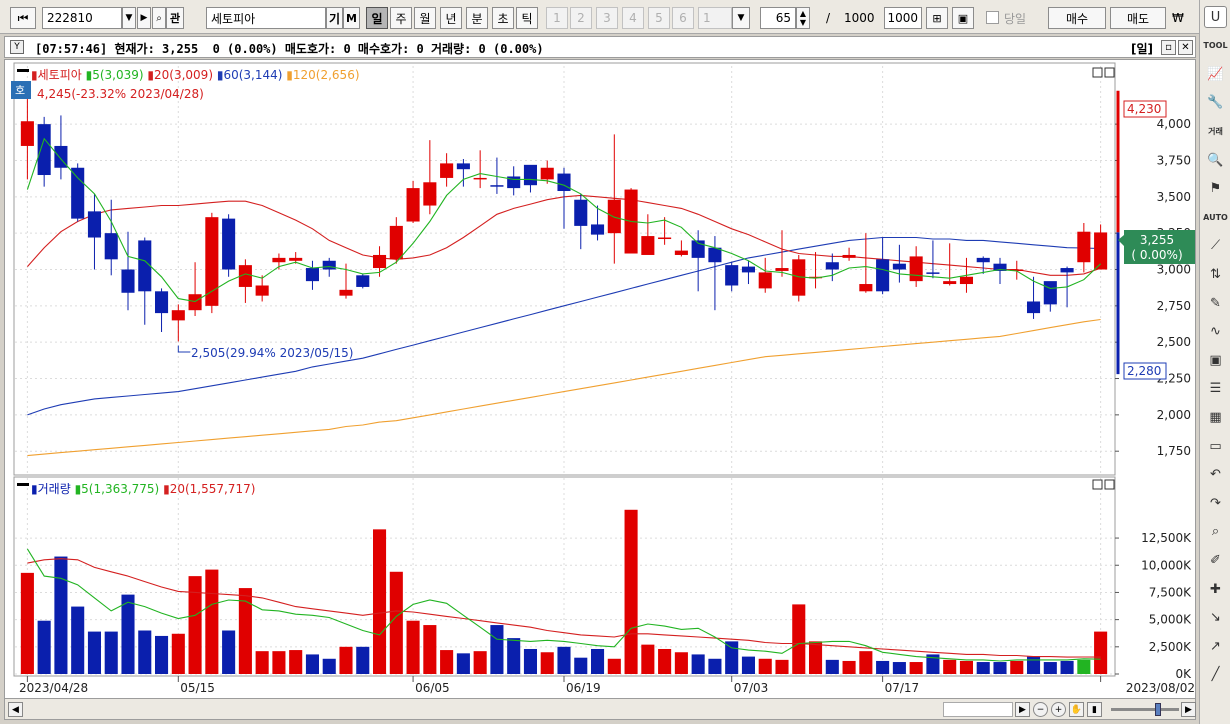  Describe the element at coordinates (1215, 303) in the screenshot. I see `tool-button: ✎` at that location.